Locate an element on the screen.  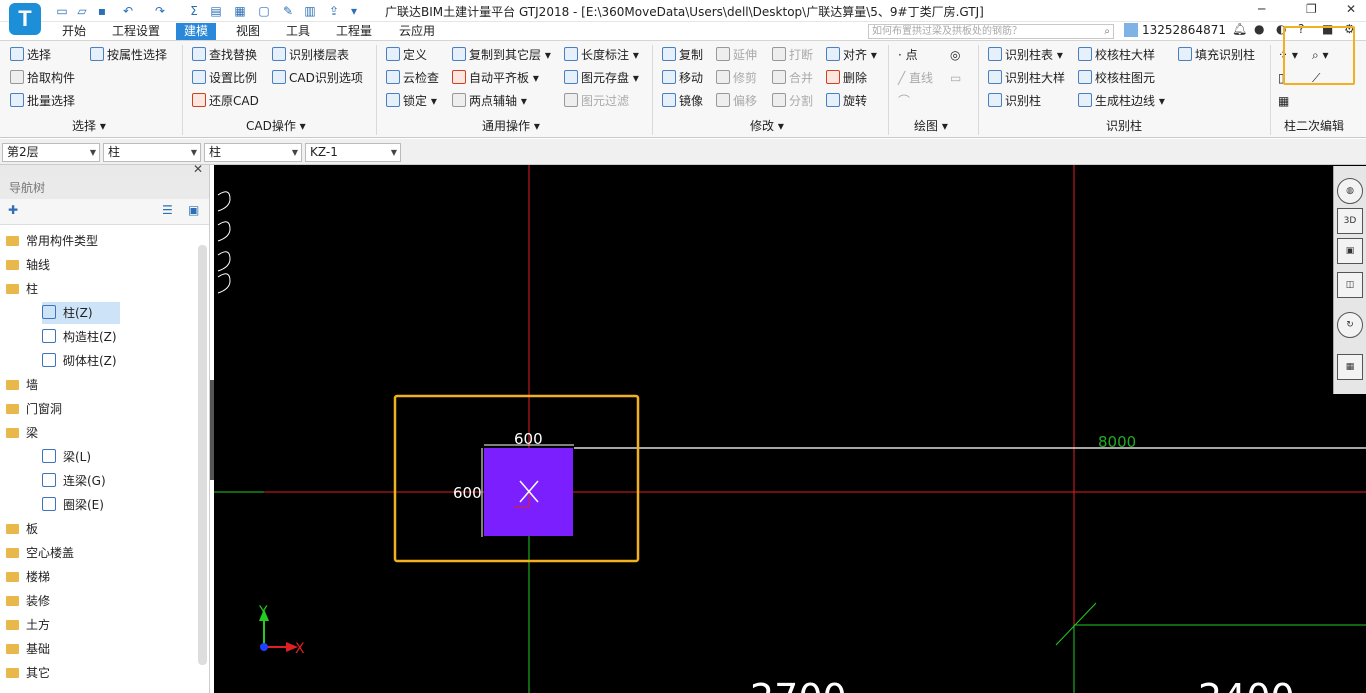
check-column-element-button: 校核柱图元 is located at coordinates (1116, 78).